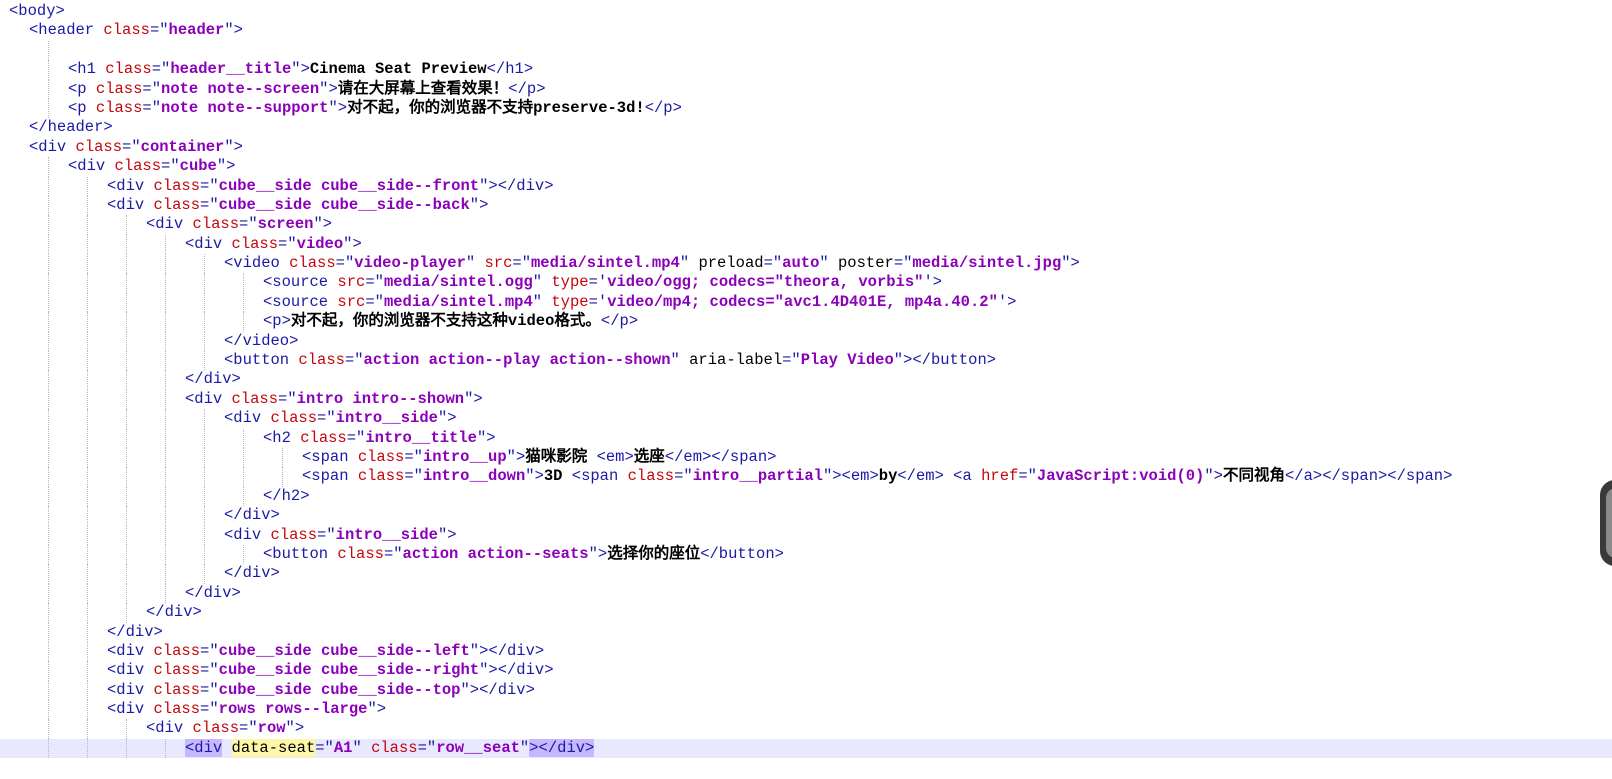 The width and height of the screenshot is (1612, 779). Describe the element at coordinates (806, 438) in the screenshot. I see `code-line: <h2 class="intro__title">` at that location.